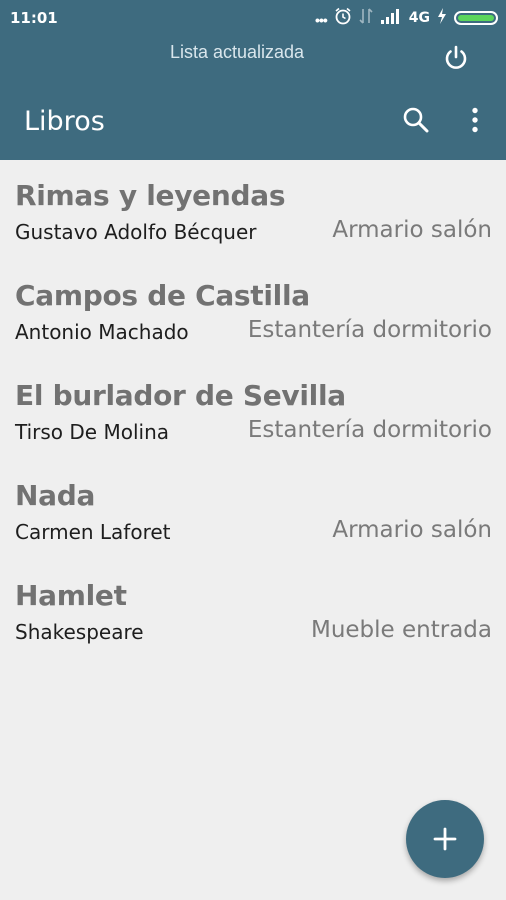  Describe the element at coordinates (366, 18) in the screenshot. I see `data-icon` at that location.